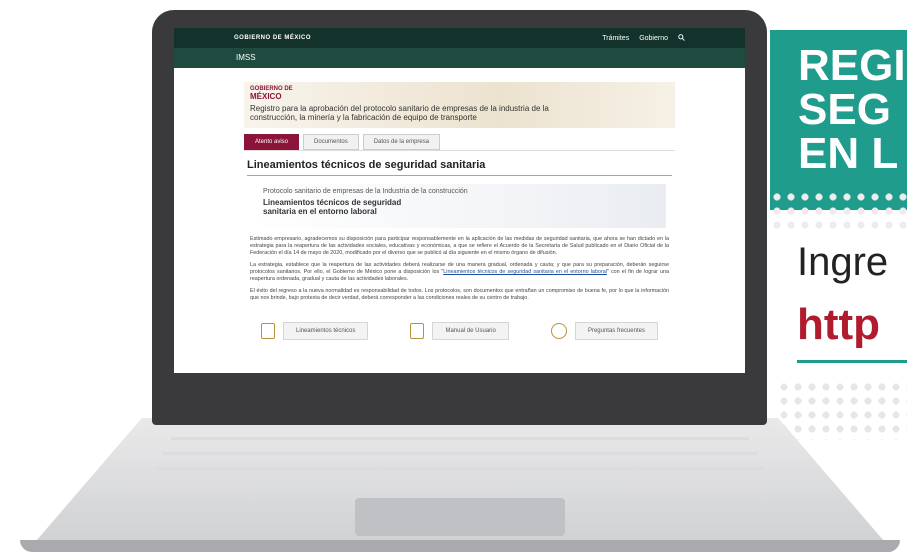 This screenshot has height=558, width=907. I want to click on preguntas-button: Preguntas frecuentes, so click(616, 331).